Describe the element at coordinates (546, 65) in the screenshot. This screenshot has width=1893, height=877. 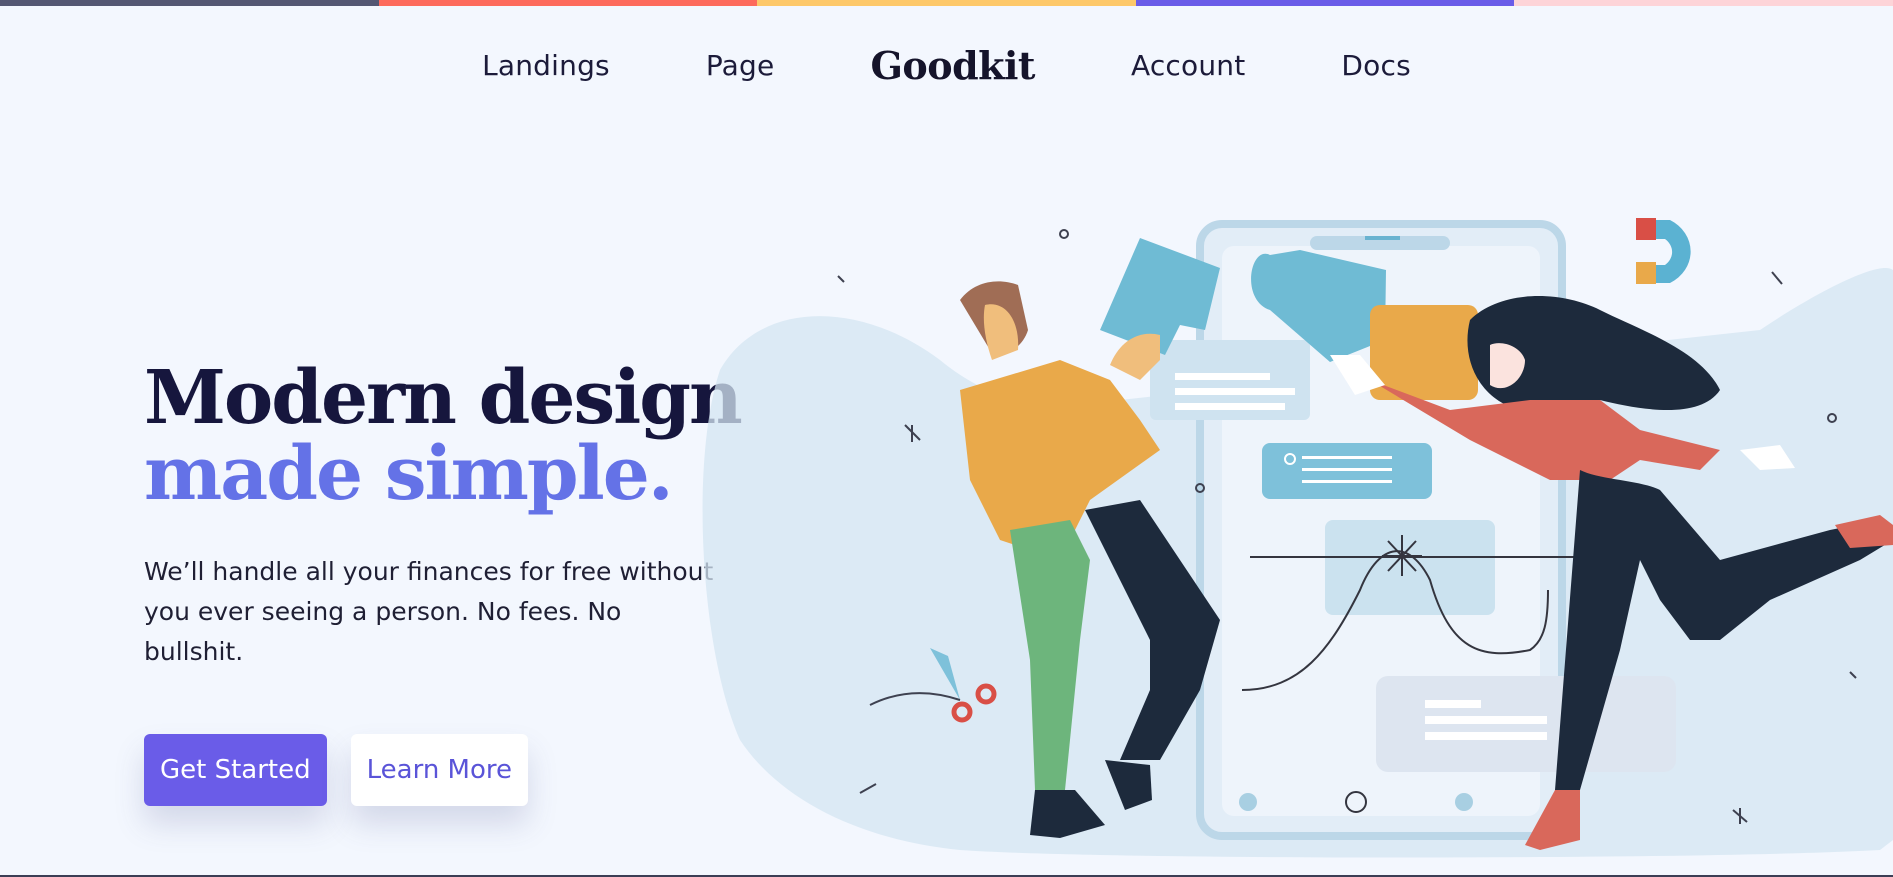
I see `nav-link-landings: Landings` at that location.